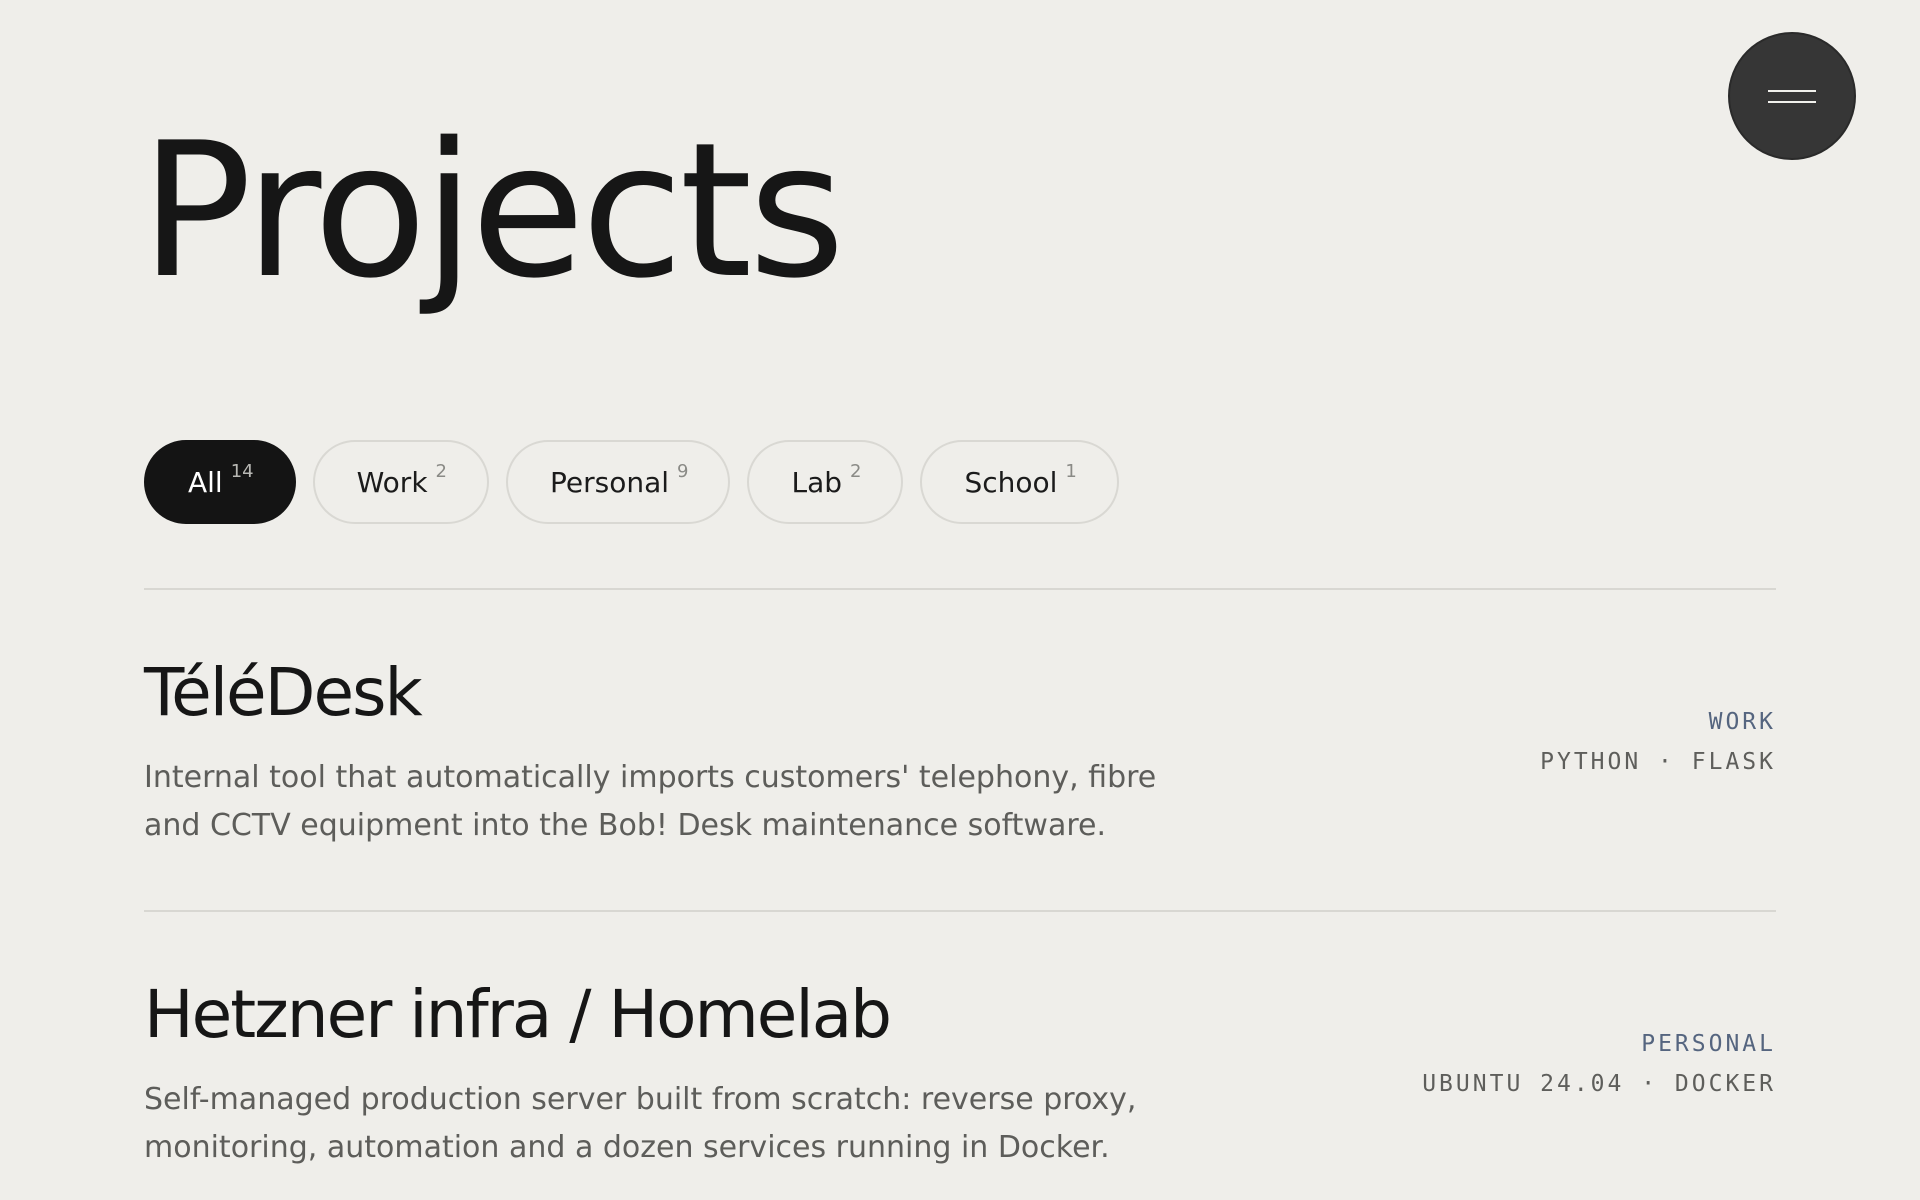  I want to click on hamburger-icon, so click(1792, 96).